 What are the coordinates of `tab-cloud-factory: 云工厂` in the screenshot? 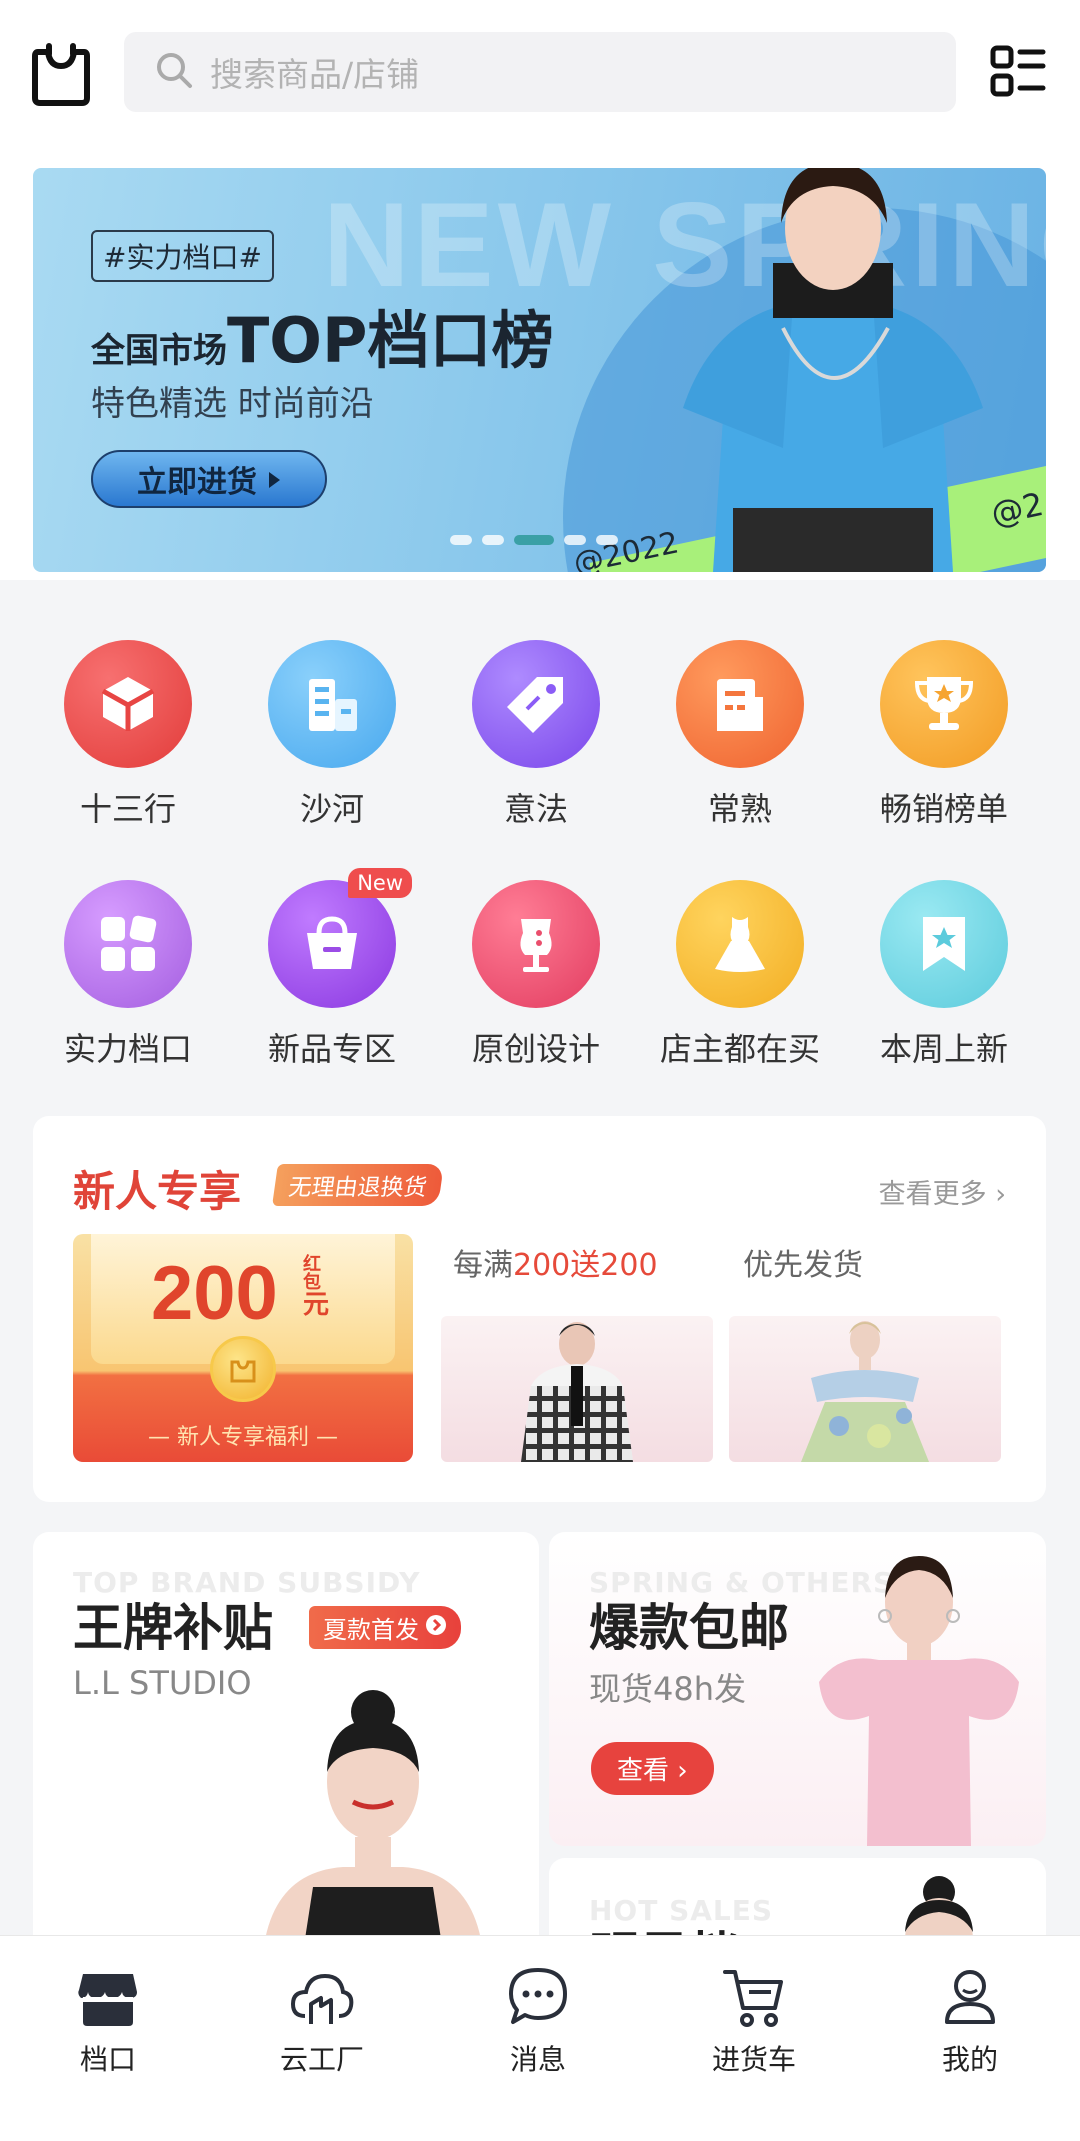 It's located at (322, 2021).